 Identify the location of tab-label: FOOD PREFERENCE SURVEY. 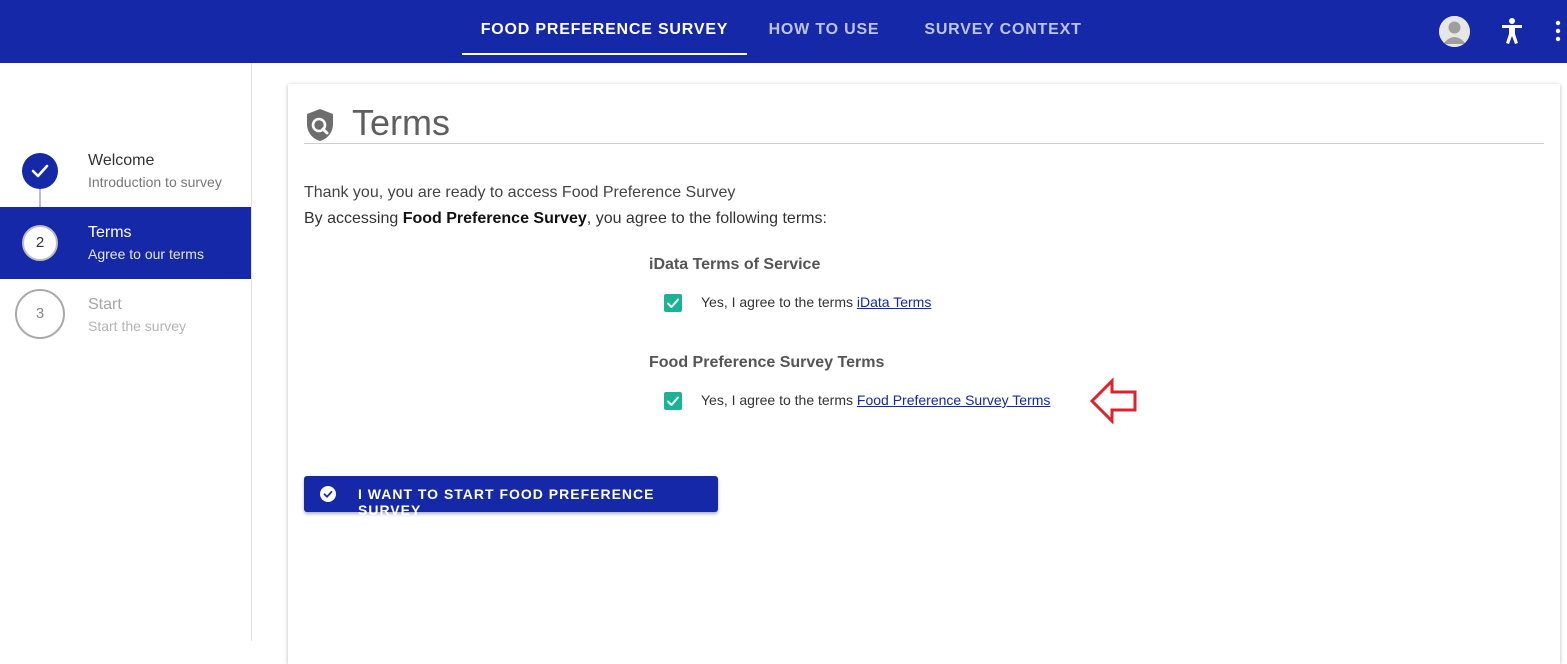
(604, 29).